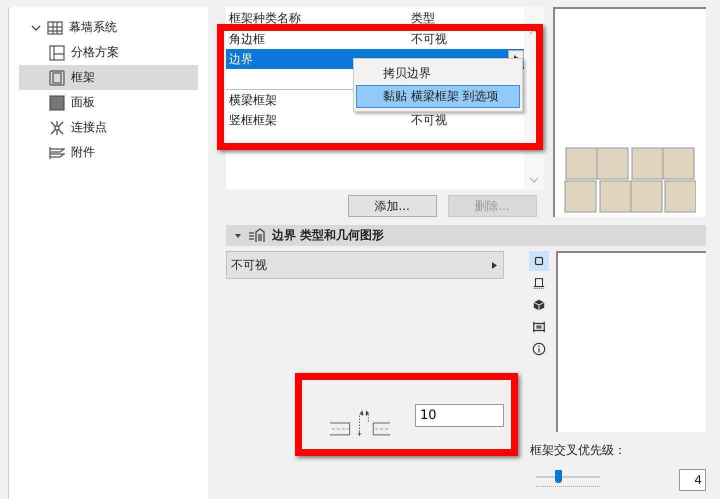 Image resolution: width=720 pixels, height=499 pixels. Describe the element at coordinates (241, 59) in the screenshot. I see `frame-name: 边界` at that location.